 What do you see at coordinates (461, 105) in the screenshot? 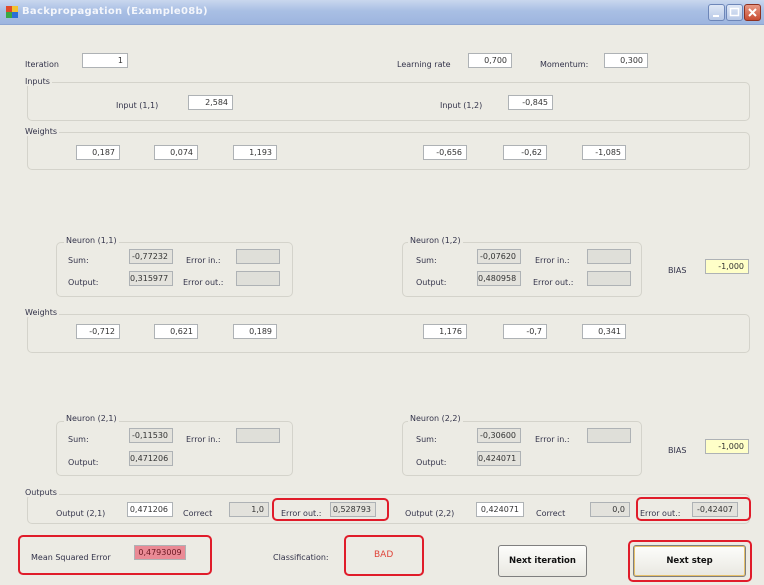
I see `input-1-2-label: Input (1,2)` at bounding box center [461, 105].